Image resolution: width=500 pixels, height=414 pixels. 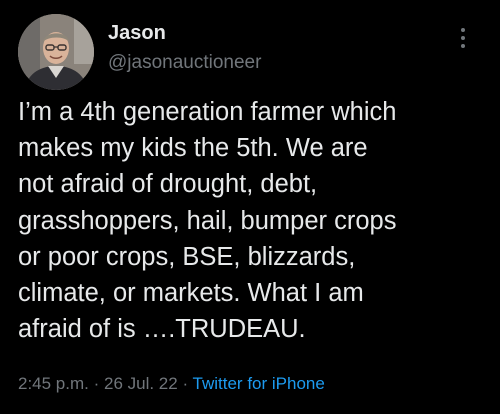 What do you see at coordinates (191, 293) in the screenshot?
I see `tweet-text-line: climate, or markets. What I am` at bounding box center [191, 293].